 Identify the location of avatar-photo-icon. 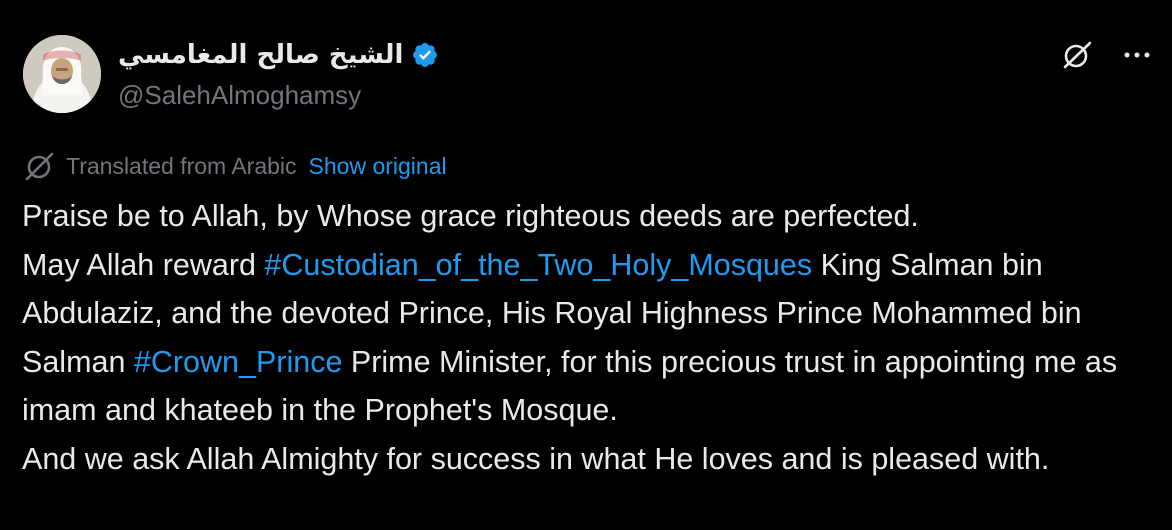
(62, 74).